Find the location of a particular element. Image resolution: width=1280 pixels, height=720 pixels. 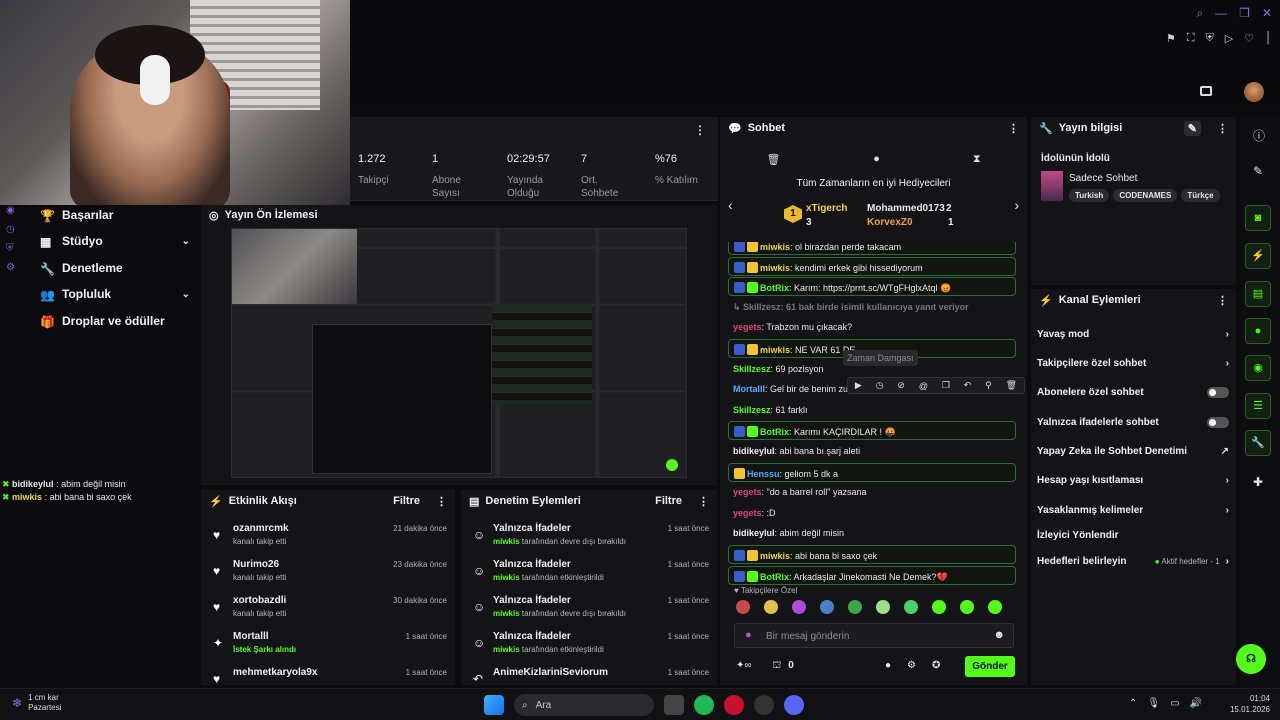

chevron-up-icon: ⌃ is located at coordinates (1133, 703).